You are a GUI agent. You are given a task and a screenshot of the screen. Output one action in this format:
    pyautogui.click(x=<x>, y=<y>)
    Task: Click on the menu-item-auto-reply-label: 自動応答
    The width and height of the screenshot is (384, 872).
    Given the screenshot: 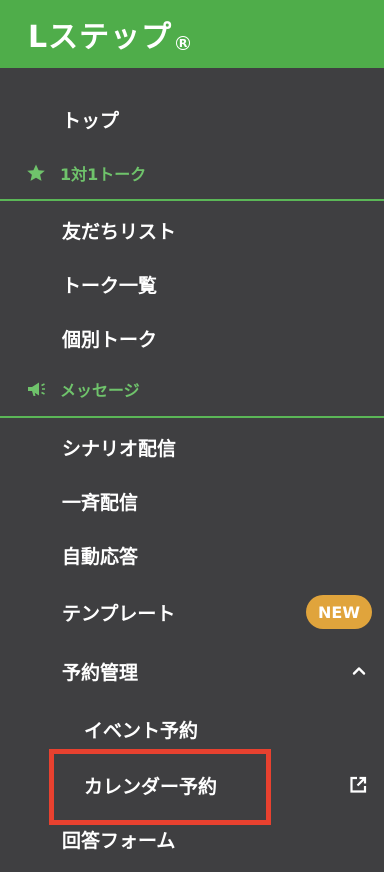 What is the action you would take?
    pyautogui.click(x=100, y=556)
    